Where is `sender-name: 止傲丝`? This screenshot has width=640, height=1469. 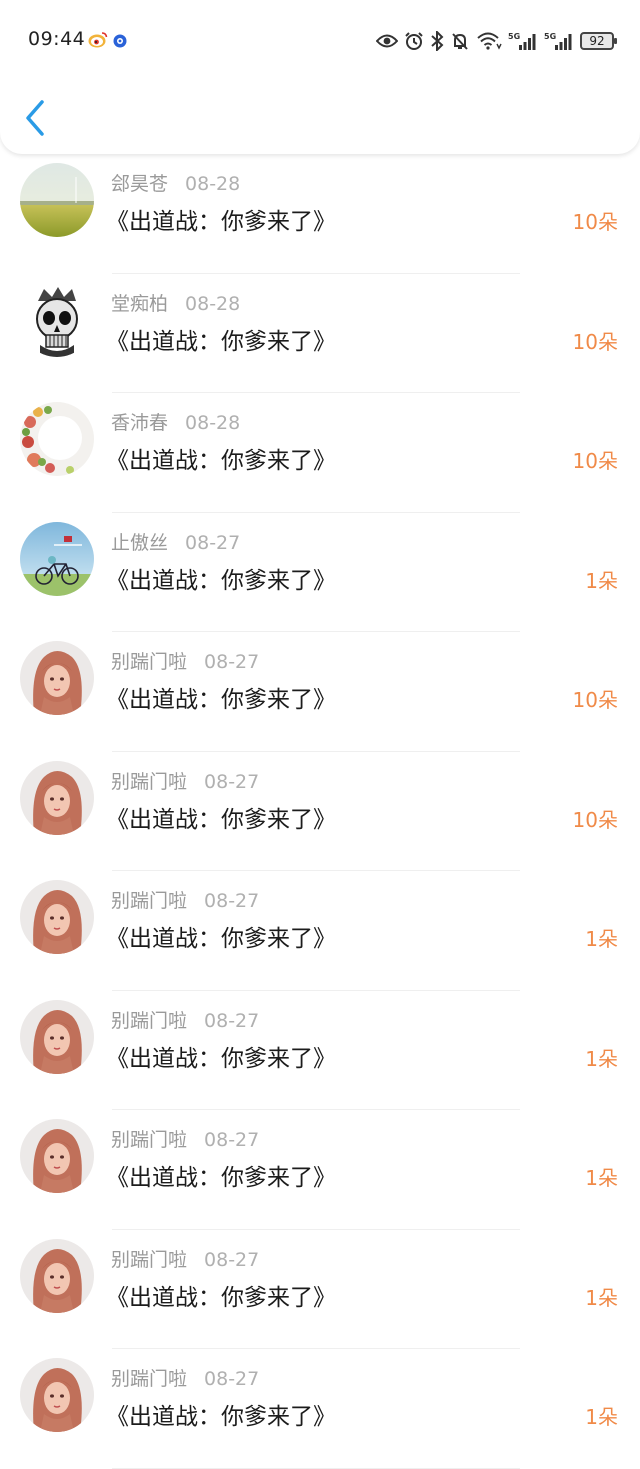
sender-name: 止傲丝 is located at coordinates (140, 542).